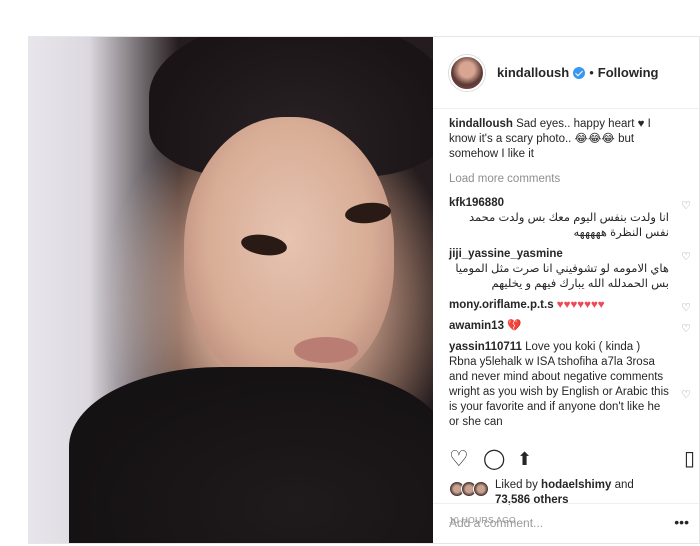 The width and height of the screenshot is (700, 546). What do you see at coordinates (494, 459) in the screenshot?
I see `comment-bubble-icon: ◯` at bounding box center [494, 459].